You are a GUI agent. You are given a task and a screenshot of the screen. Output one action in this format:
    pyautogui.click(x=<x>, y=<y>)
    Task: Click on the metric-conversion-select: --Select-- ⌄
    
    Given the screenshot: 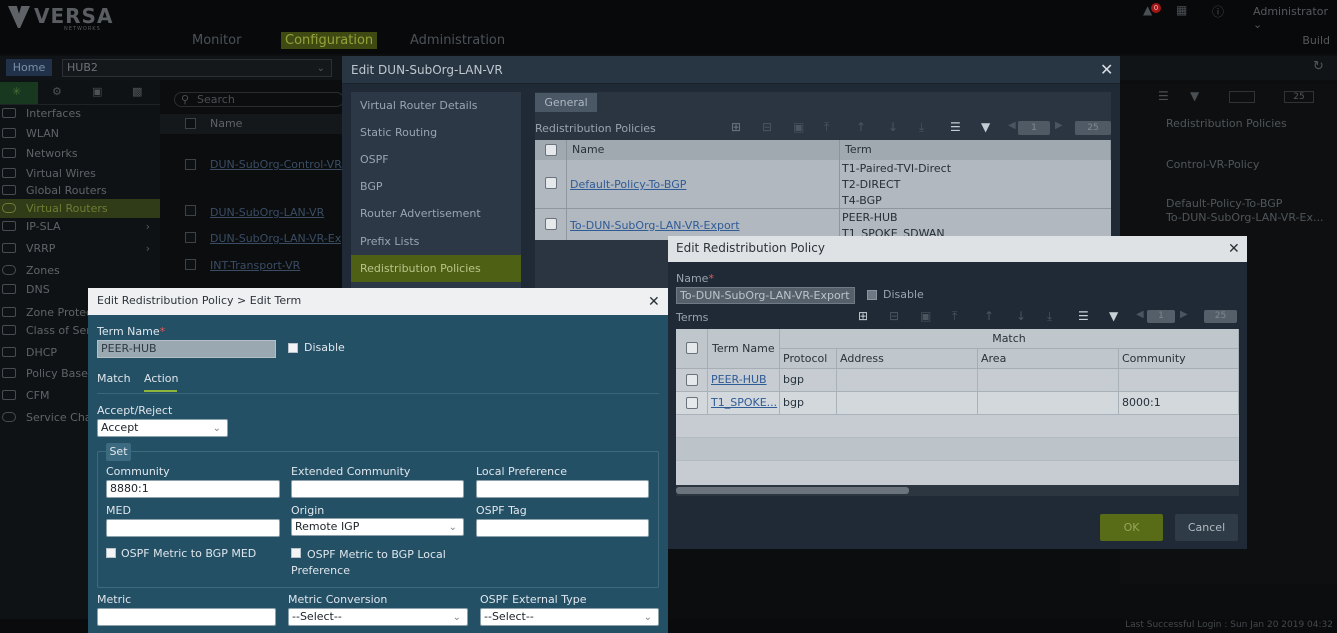 What is the action you would take?
    pyautogui.click(x=378, y=617)
    